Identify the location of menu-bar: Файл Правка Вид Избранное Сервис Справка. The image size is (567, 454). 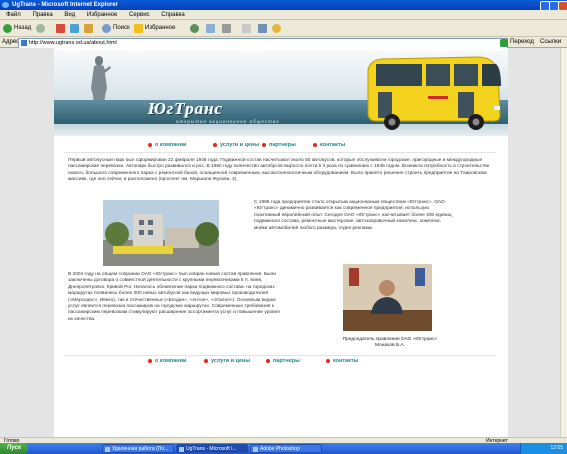
(283, 15).